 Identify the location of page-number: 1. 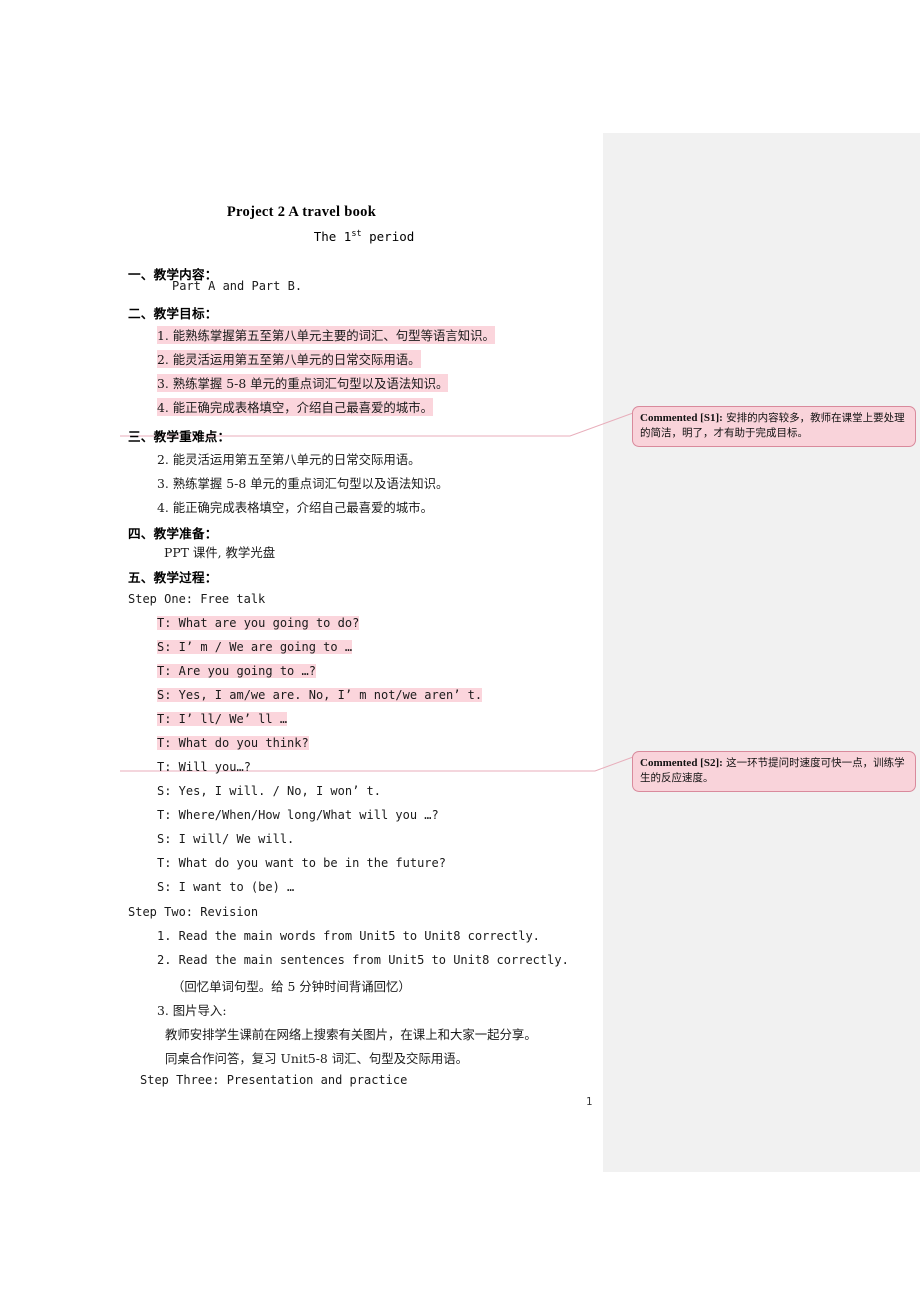
(589, 1102).